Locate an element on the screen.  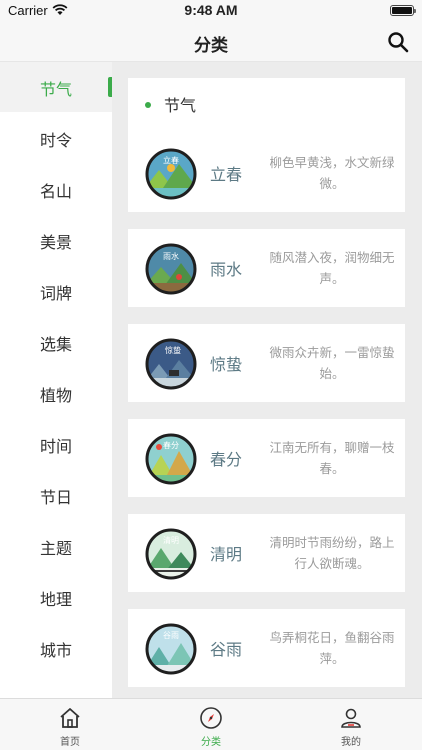
term-badge-icon: 春分 is located at coordinates (171, 459).